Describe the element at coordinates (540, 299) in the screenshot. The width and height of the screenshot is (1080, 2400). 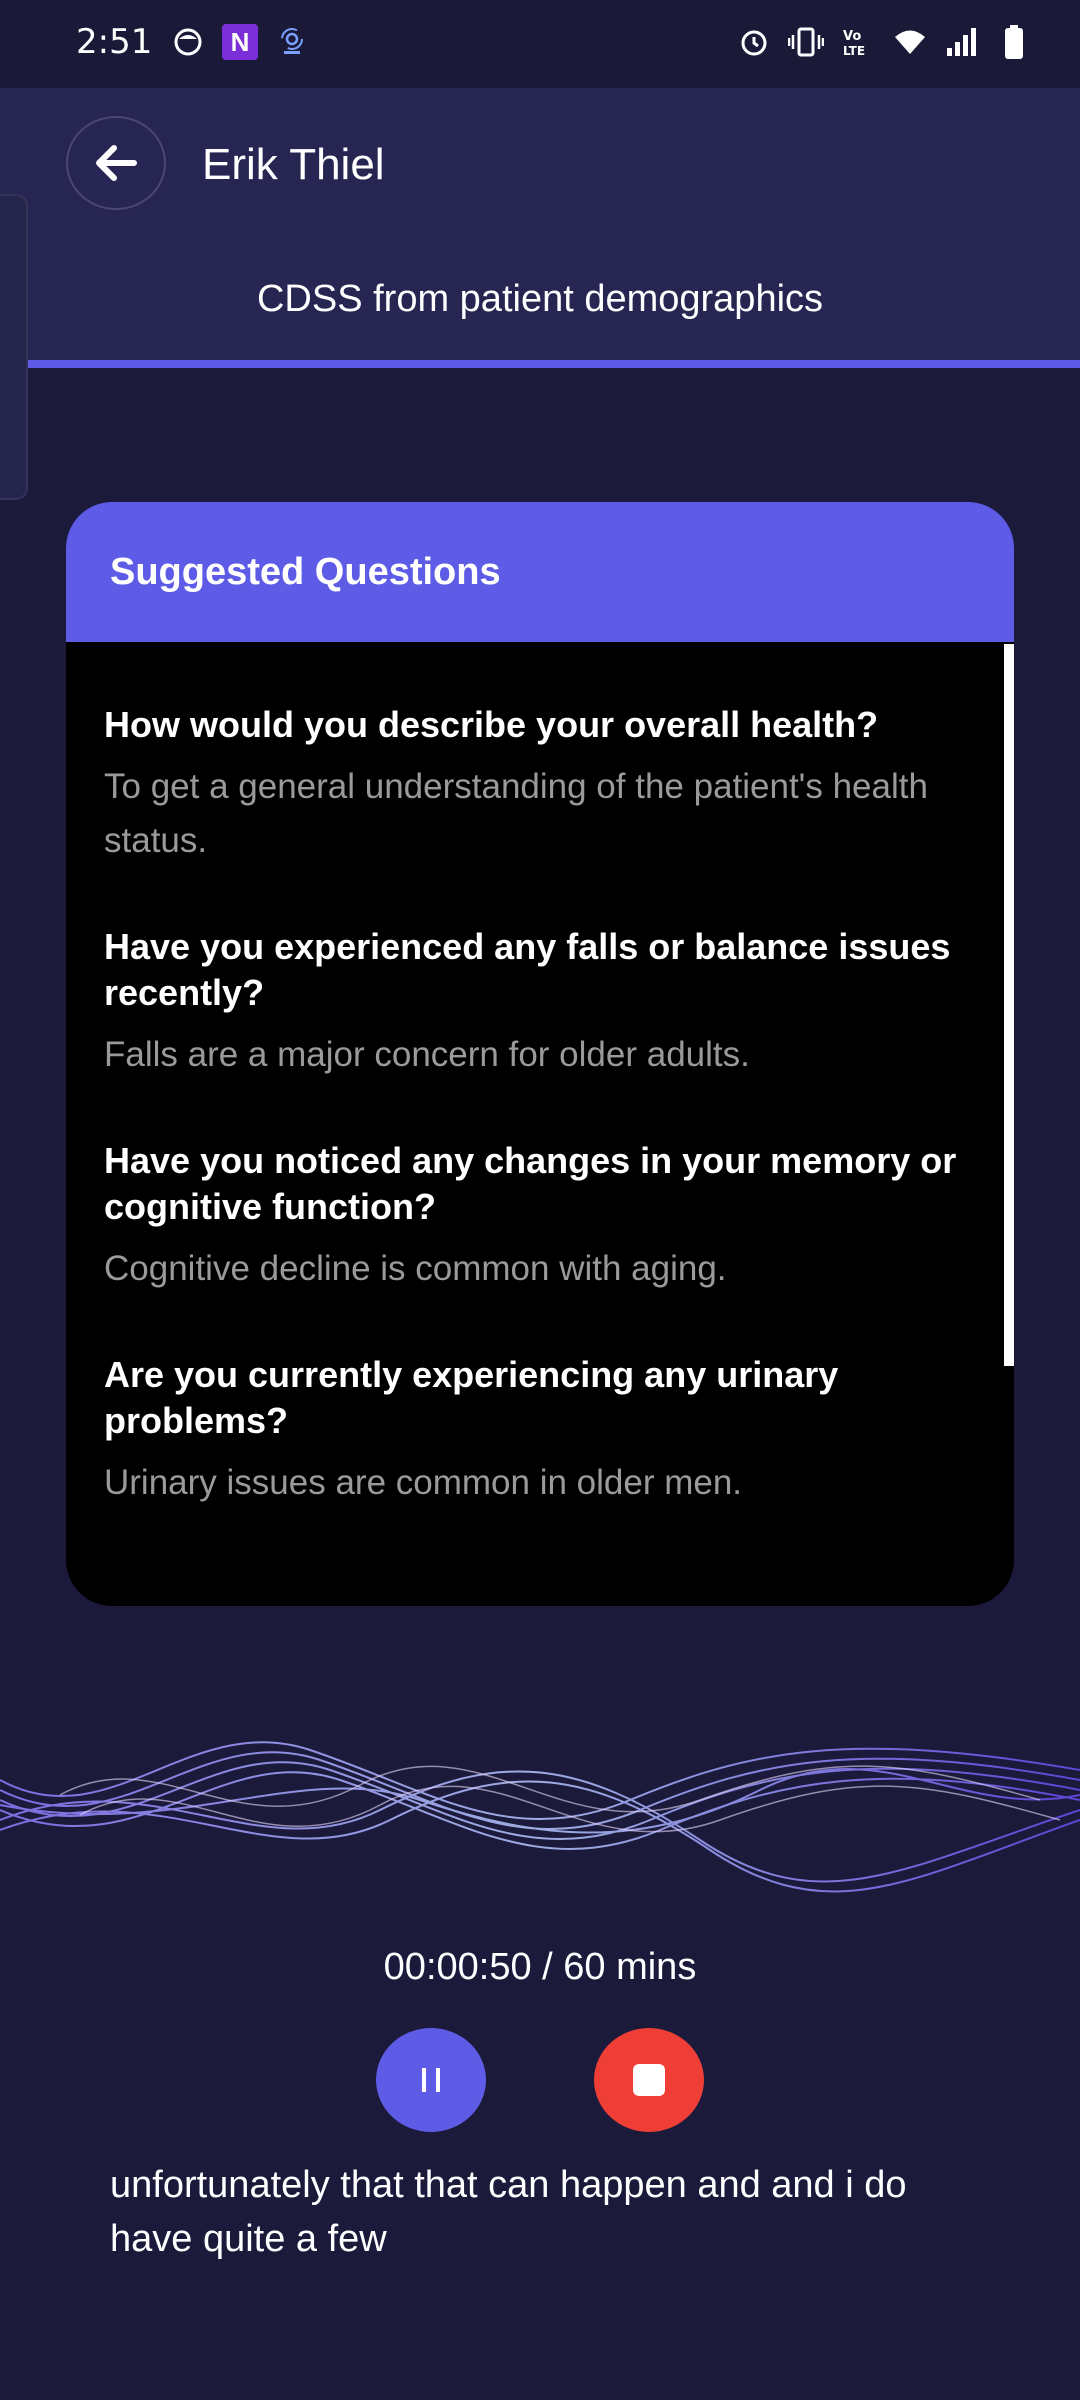
I see `page-subtitle: CDSS from patient demographics` at that location.